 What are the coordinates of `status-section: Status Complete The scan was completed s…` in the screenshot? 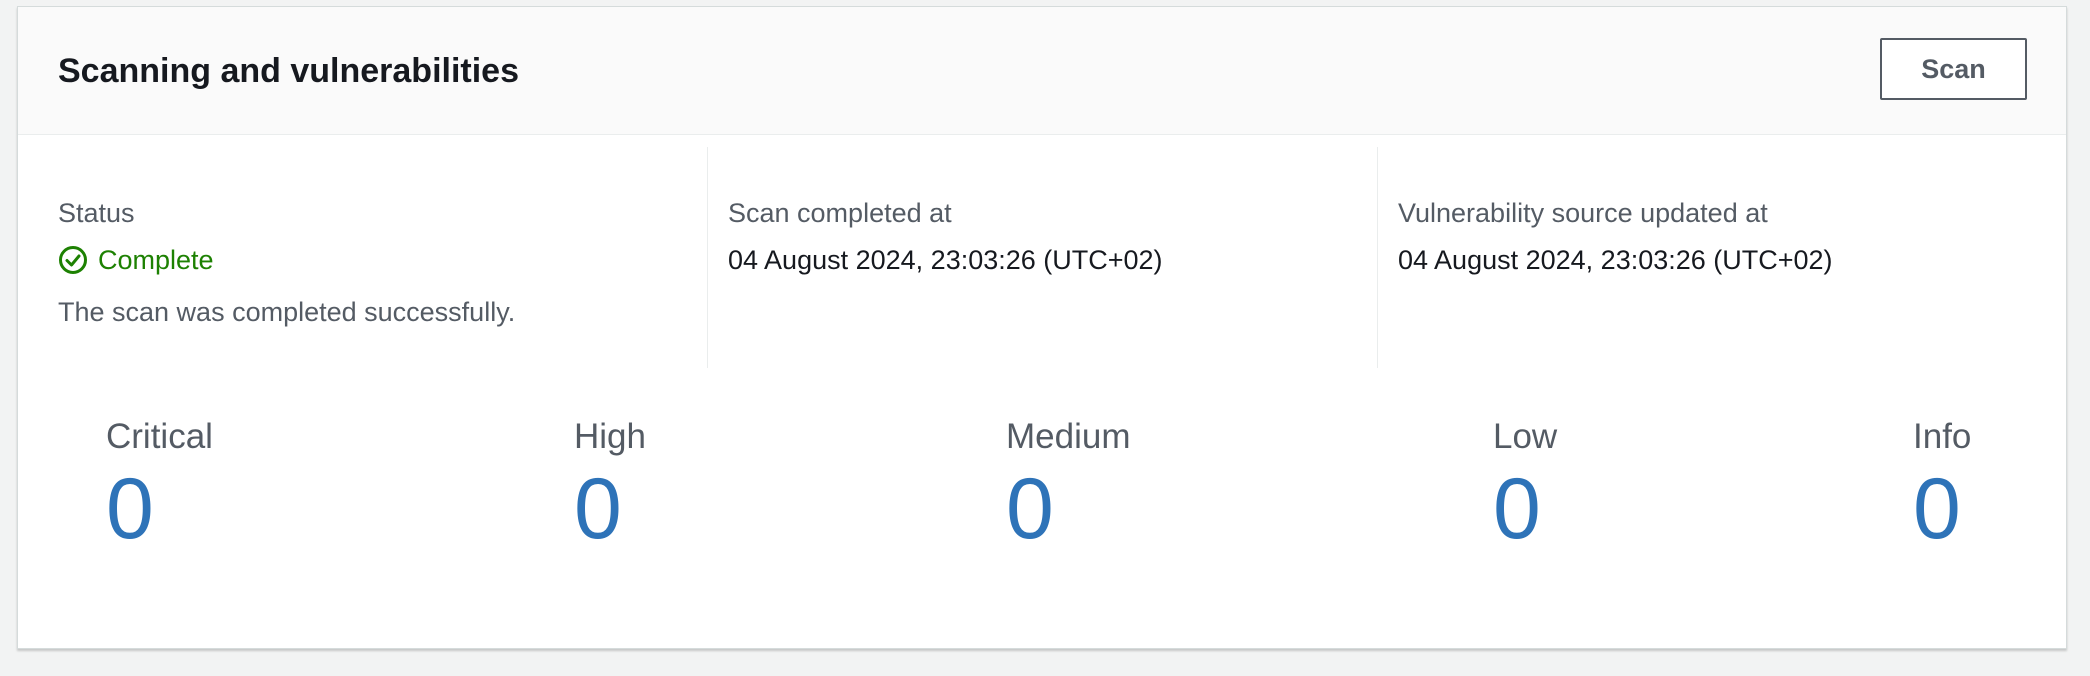 It's located at (360, 257).